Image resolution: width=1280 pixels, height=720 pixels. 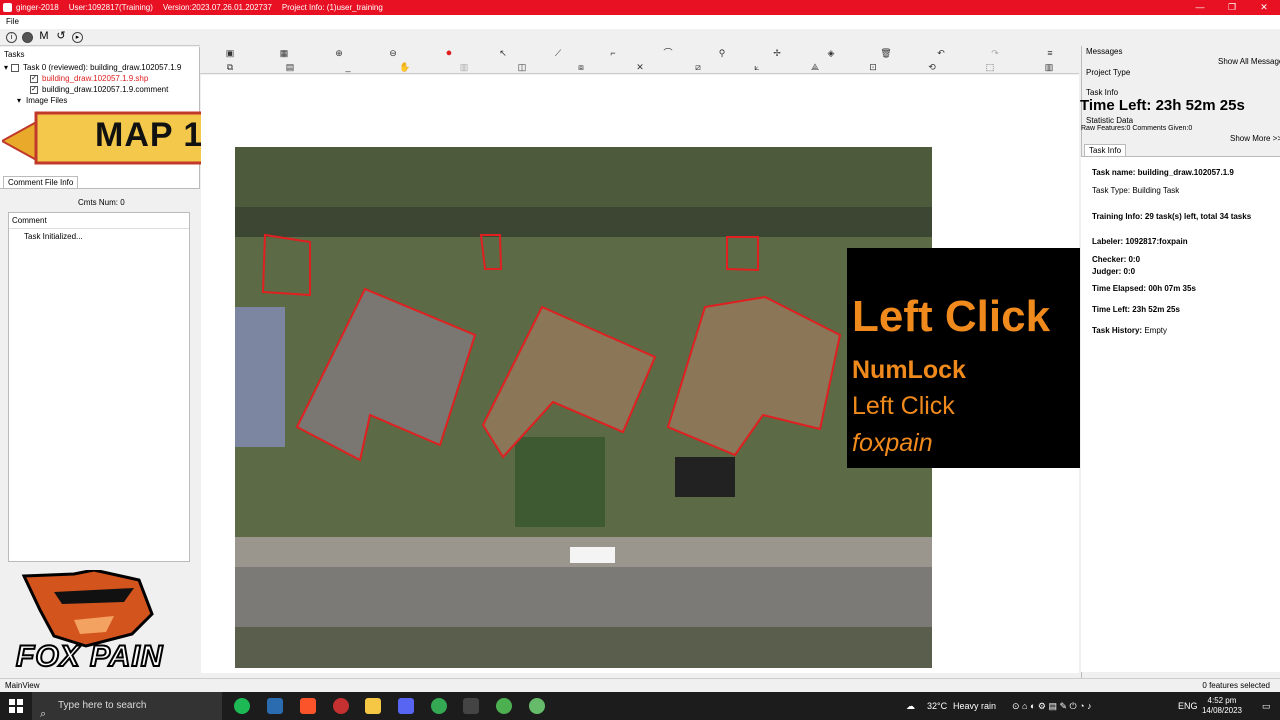 What do you see at coordinates (951, 316) in the screenshot?
I see `key-overlay-main: Left Click` at bounding box center [951, 316].